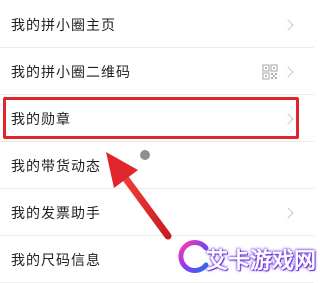 The image size is (320, 283). What do you see at coordinates (56, 260) in the screenshot?
I see `menu-item-label: 我的尺码信息` at bounding box center [56, 260].